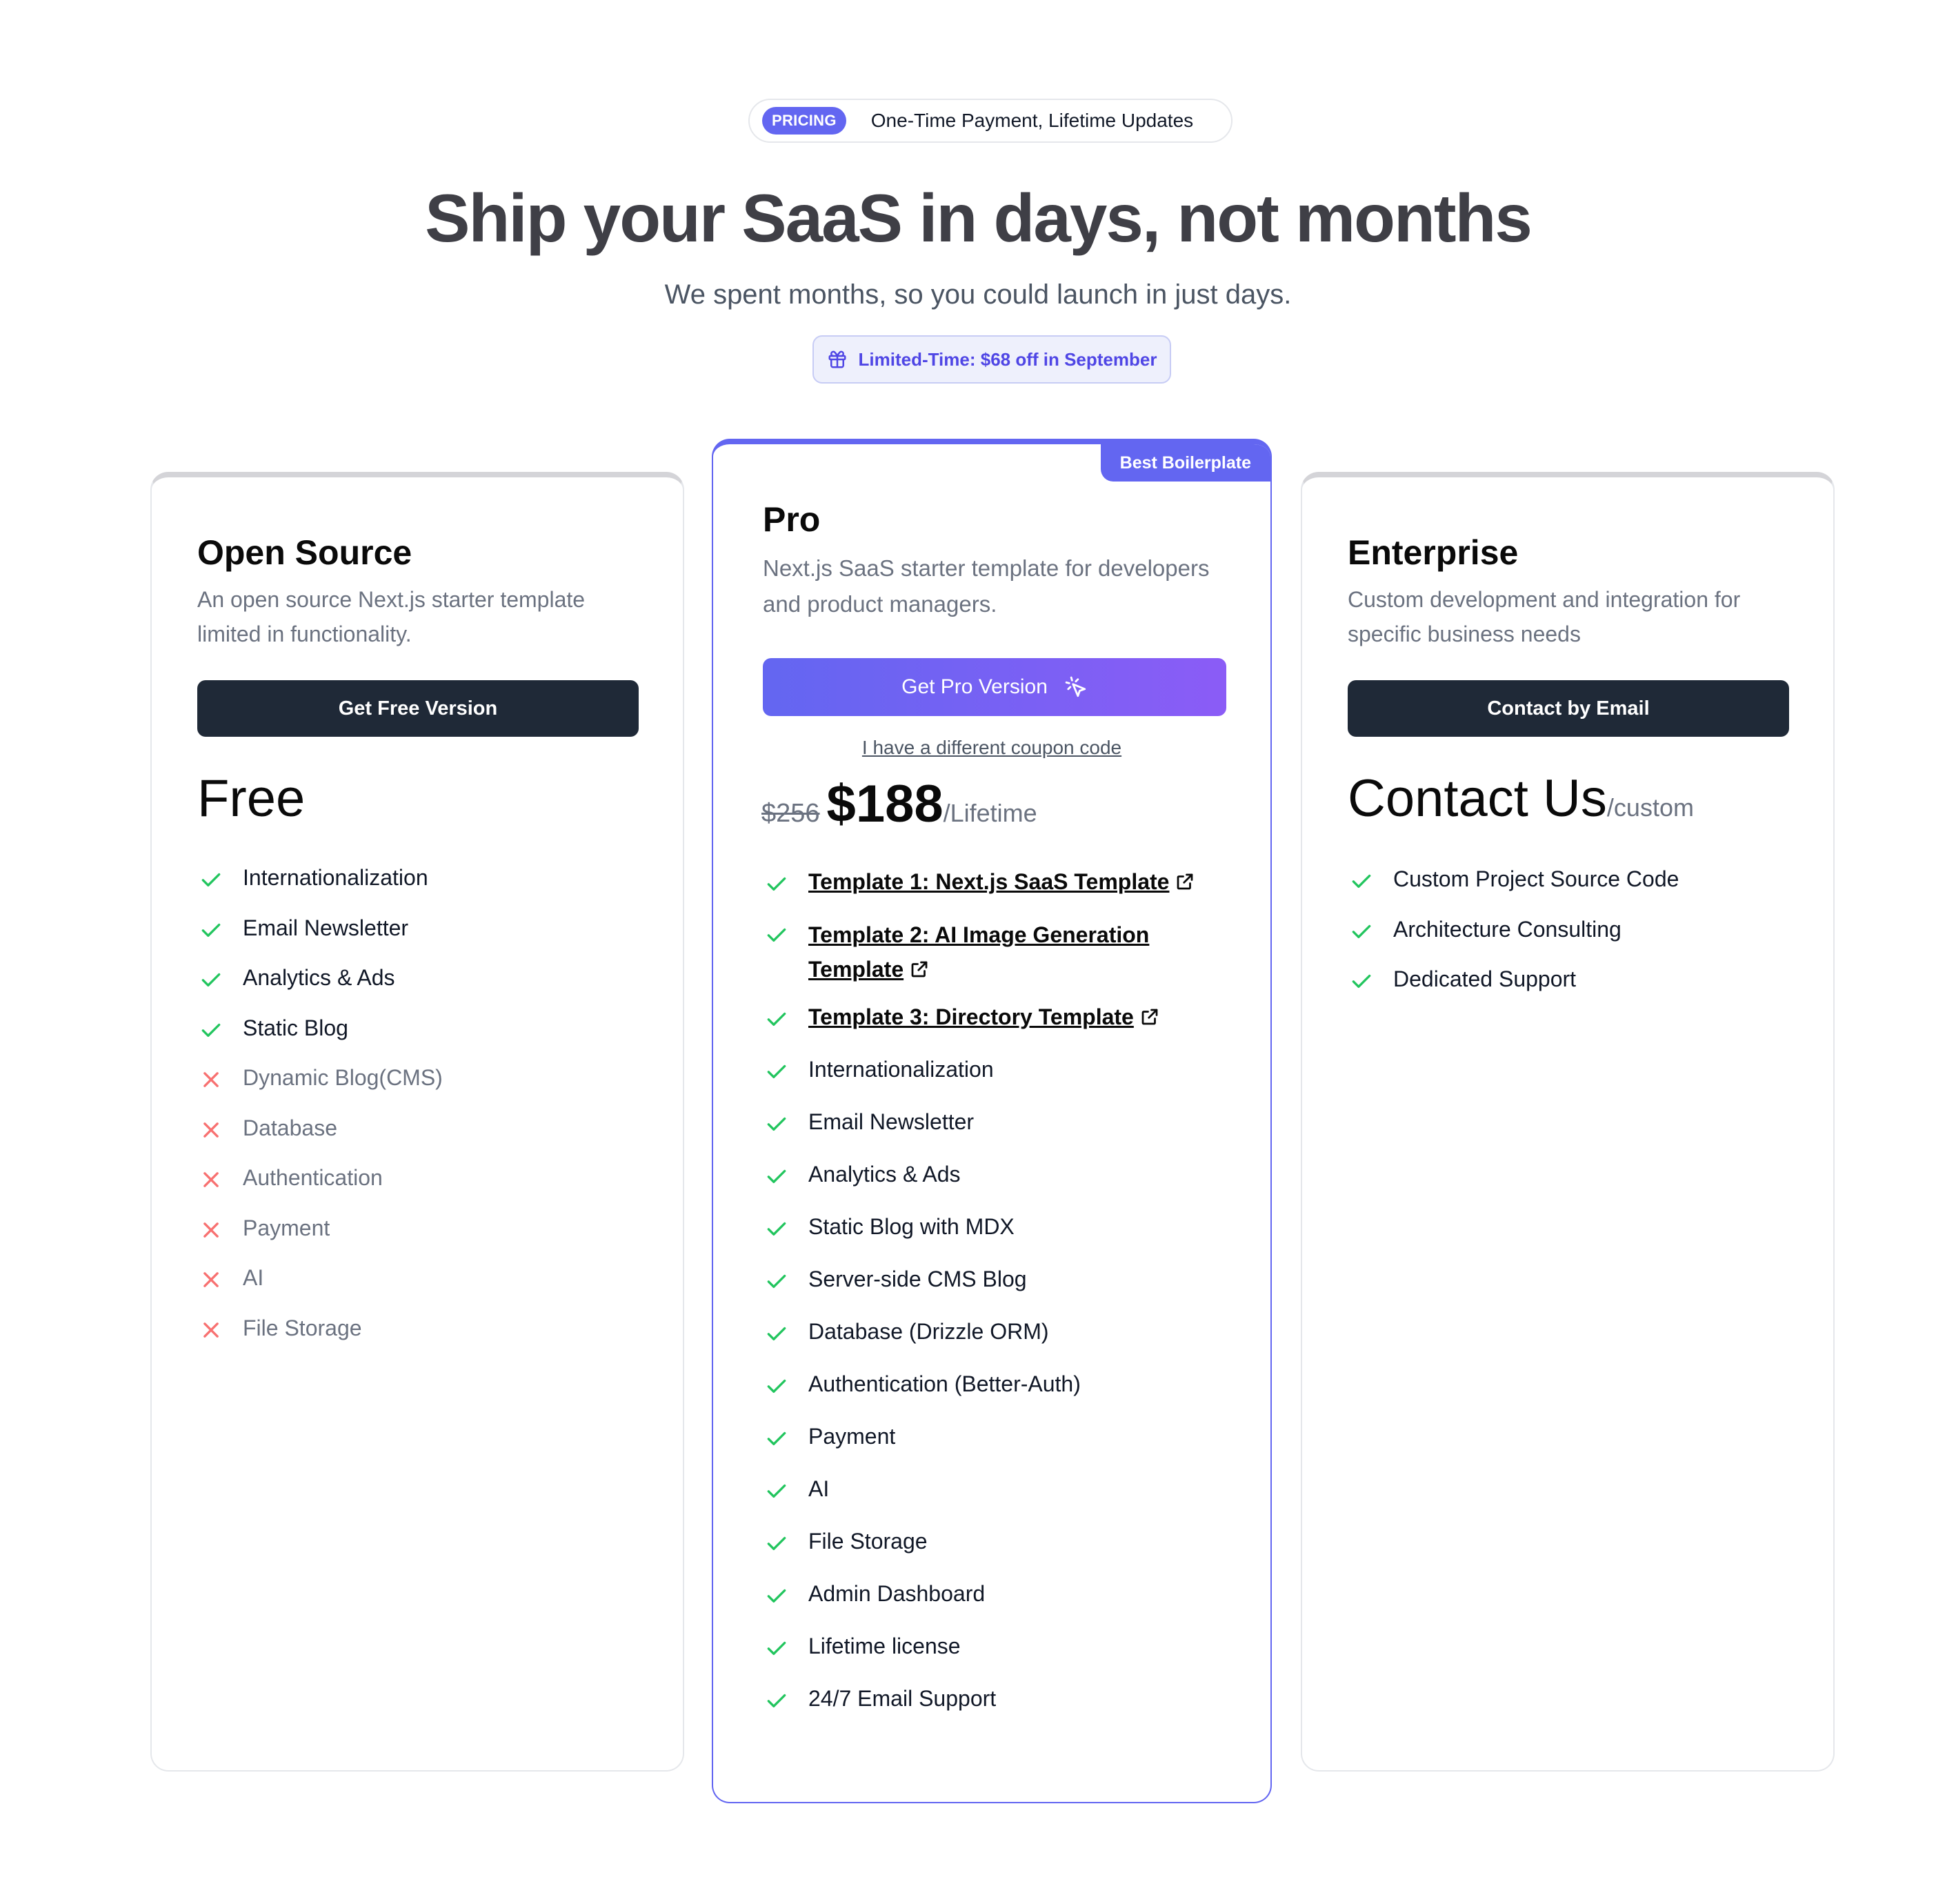  I want to click on plan-title: Open Source, so click(304, 552).